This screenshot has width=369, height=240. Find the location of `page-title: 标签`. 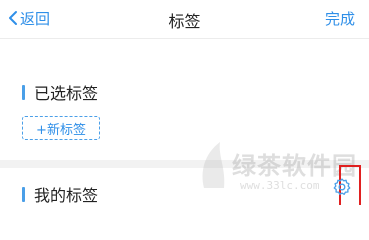

page-title: 标签 is located at coordinates (184, 21).